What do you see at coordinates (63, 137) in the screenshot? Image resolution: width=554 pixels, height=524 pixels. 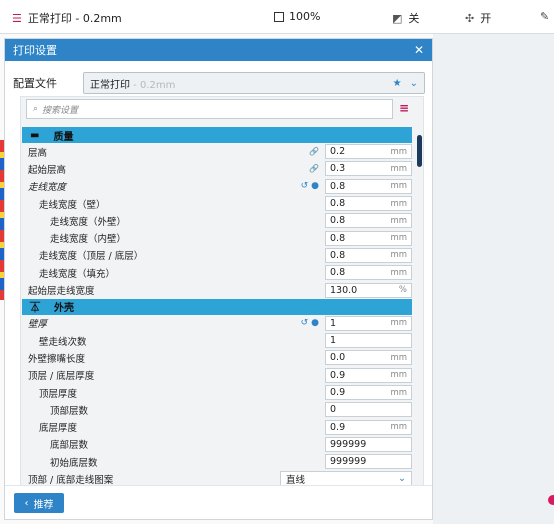 I see `section-title: 质量` at bounding box center [63, 137].